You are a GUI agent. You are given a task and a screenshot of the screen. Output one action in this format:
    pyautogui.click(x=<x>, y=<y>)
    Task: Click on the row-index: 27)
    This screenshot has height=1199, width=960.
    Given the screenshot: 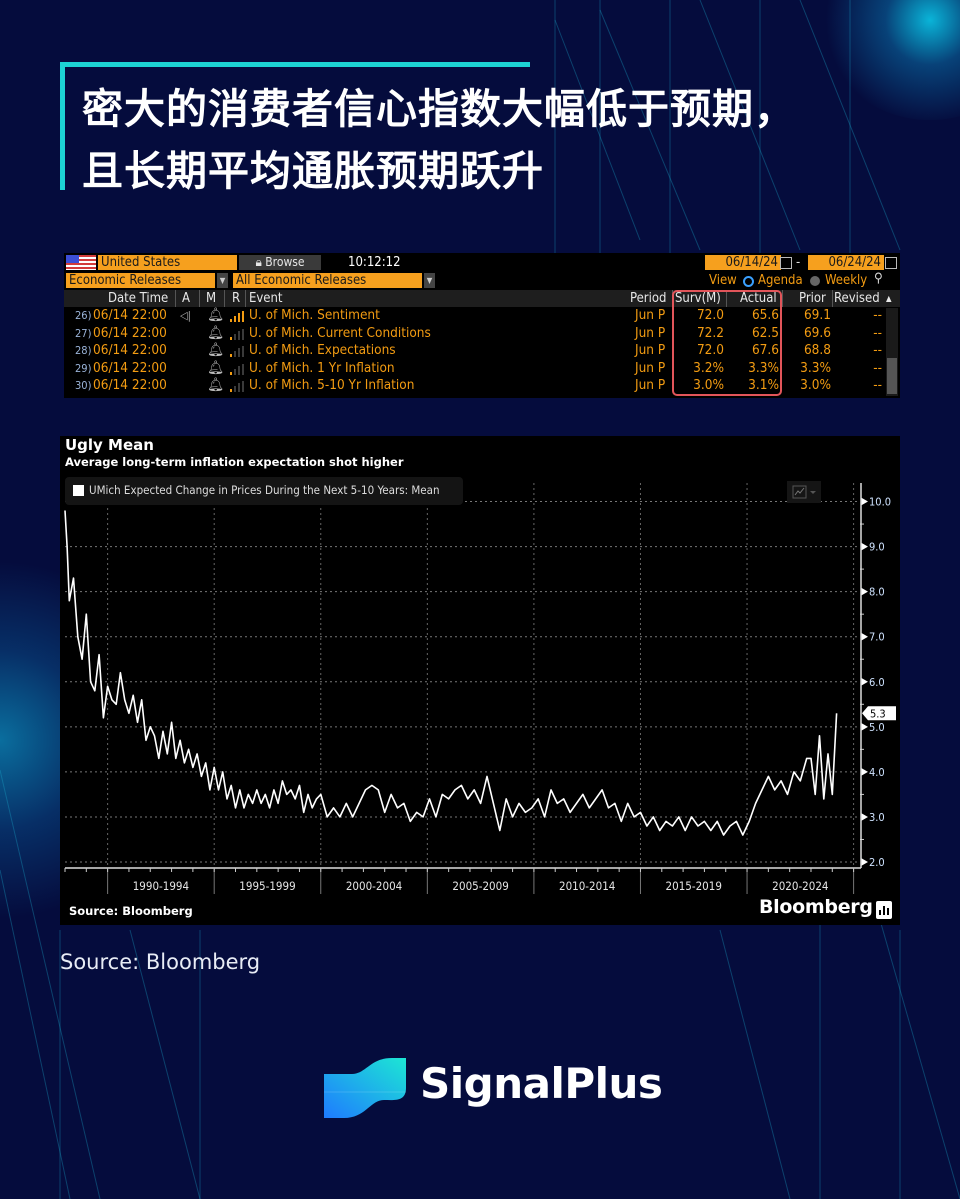 What is the action you would take?
    pyautogui.click(x=83, y=333)
    